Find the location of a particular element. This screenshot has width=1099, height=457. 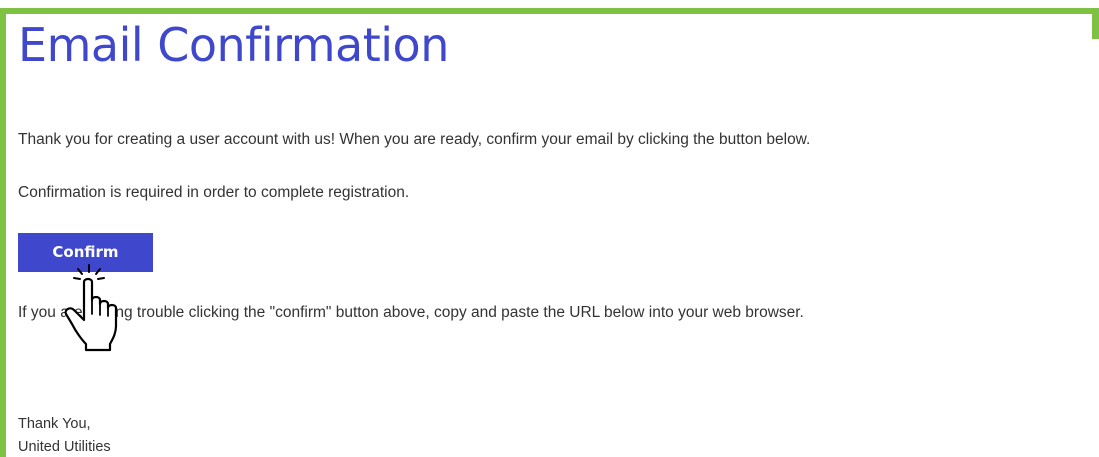

signoff-text: Thank You, is located at coordinates (54, 424).